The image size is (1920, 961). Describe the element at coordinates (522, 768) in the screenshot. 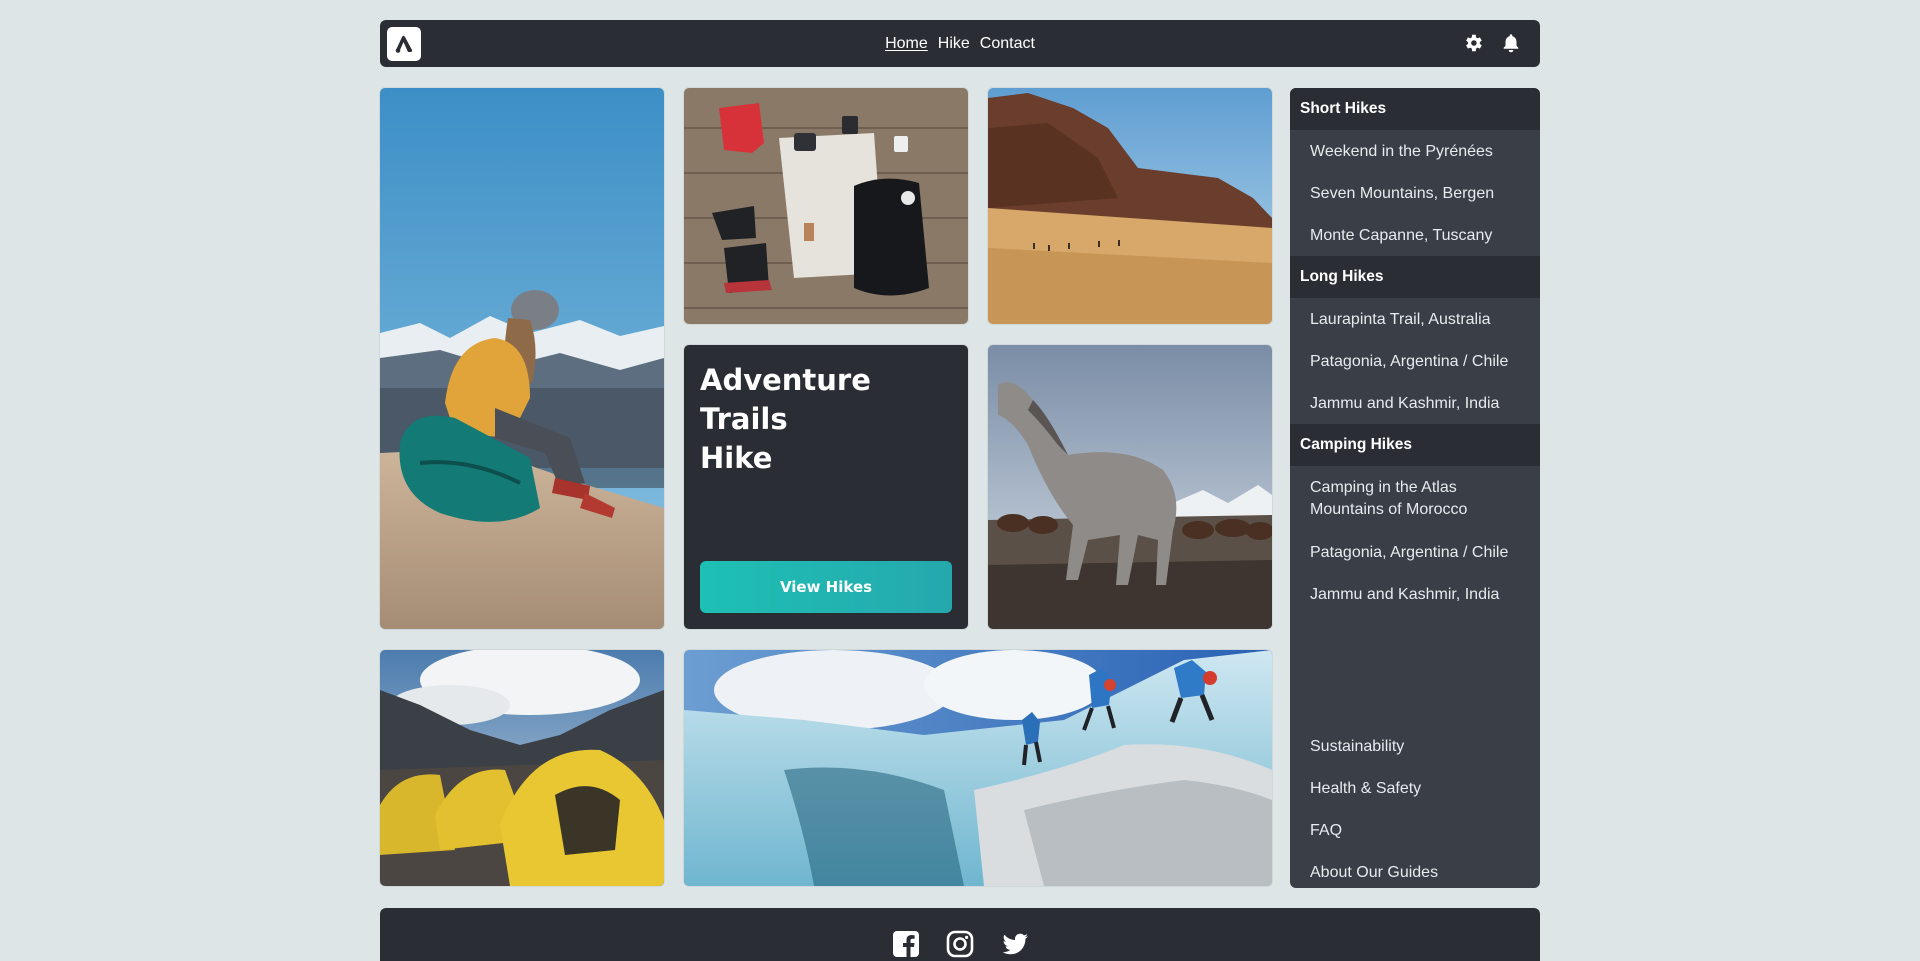

I see `yellow-tents-image` at that location.